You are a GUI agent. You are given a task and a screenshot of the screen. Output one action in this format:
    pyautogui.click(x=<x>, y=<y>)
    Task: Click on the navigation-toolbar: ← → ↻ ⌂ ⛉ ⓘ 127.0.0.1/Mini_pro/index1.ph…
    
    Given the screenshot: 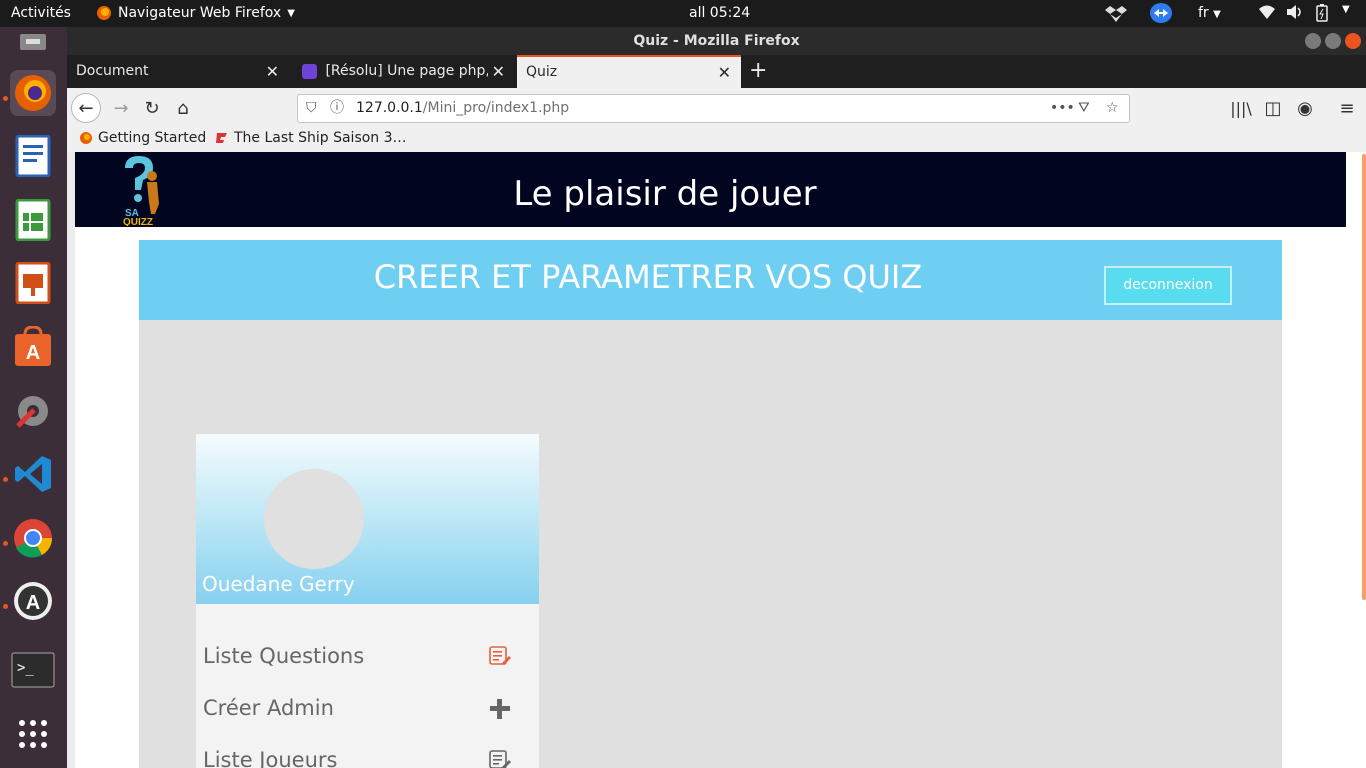 What is the action you would take?
    pyautogui.click(x=716, y=108)
    